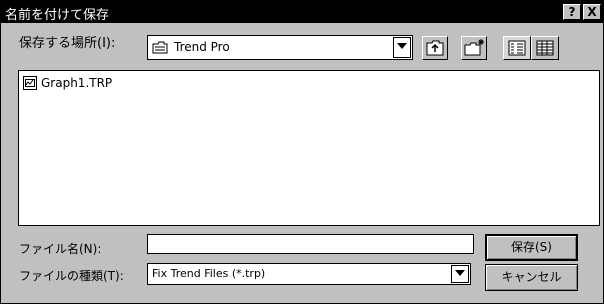 This screenshot has height=304, width=604. What do you see at coordinates (67, 43) in the screenshot?
I see `save-in-label: 保存する場所(I):` at bounding box center [67, 43].